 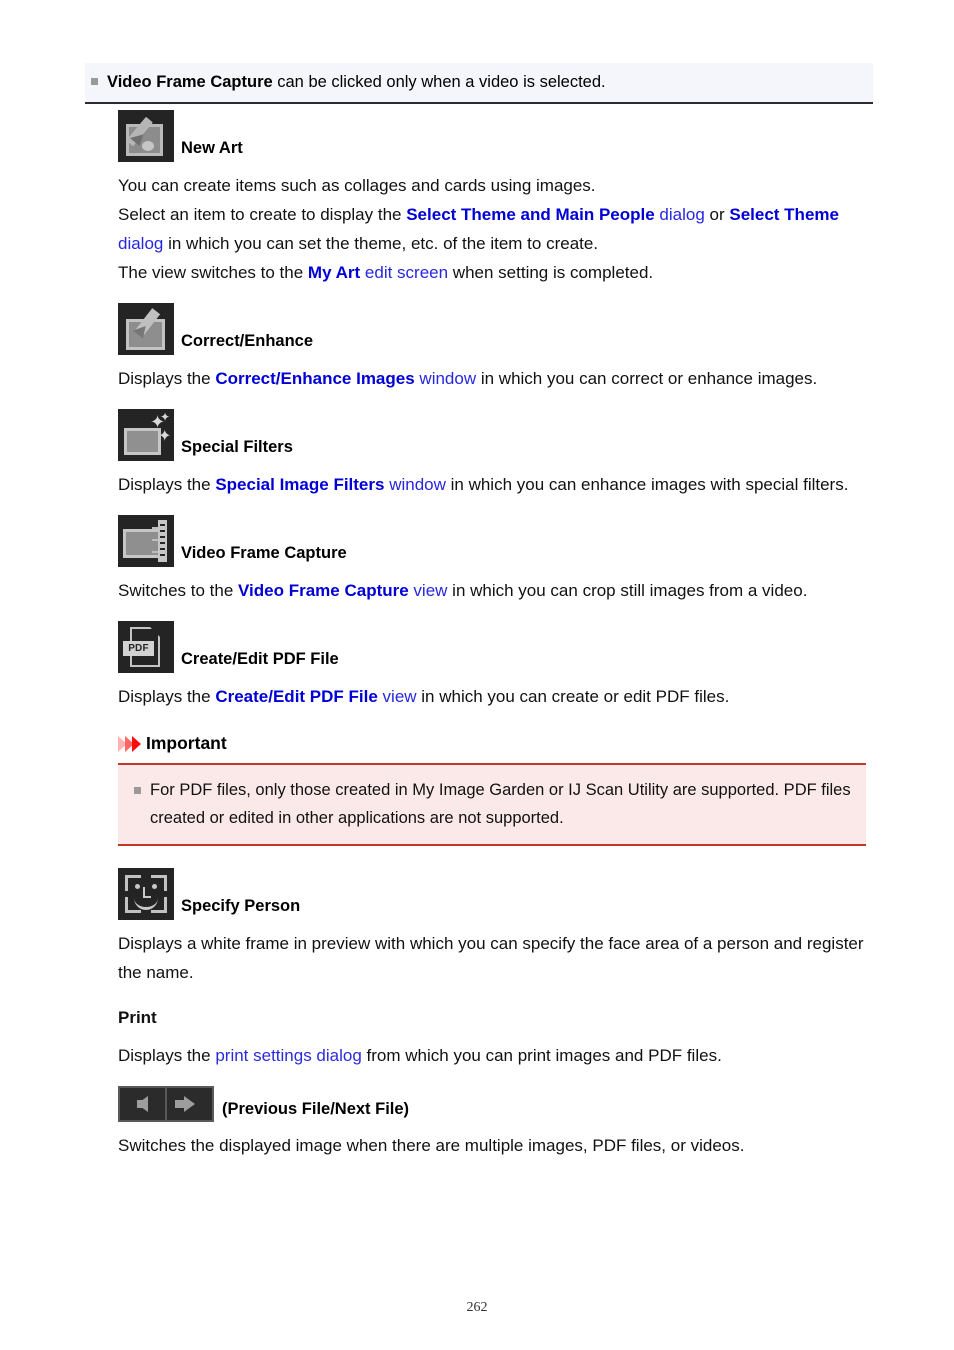 I want to click on create-edit-pdf-caption: Create/Edit PDF File, so click(x=260, y=659).